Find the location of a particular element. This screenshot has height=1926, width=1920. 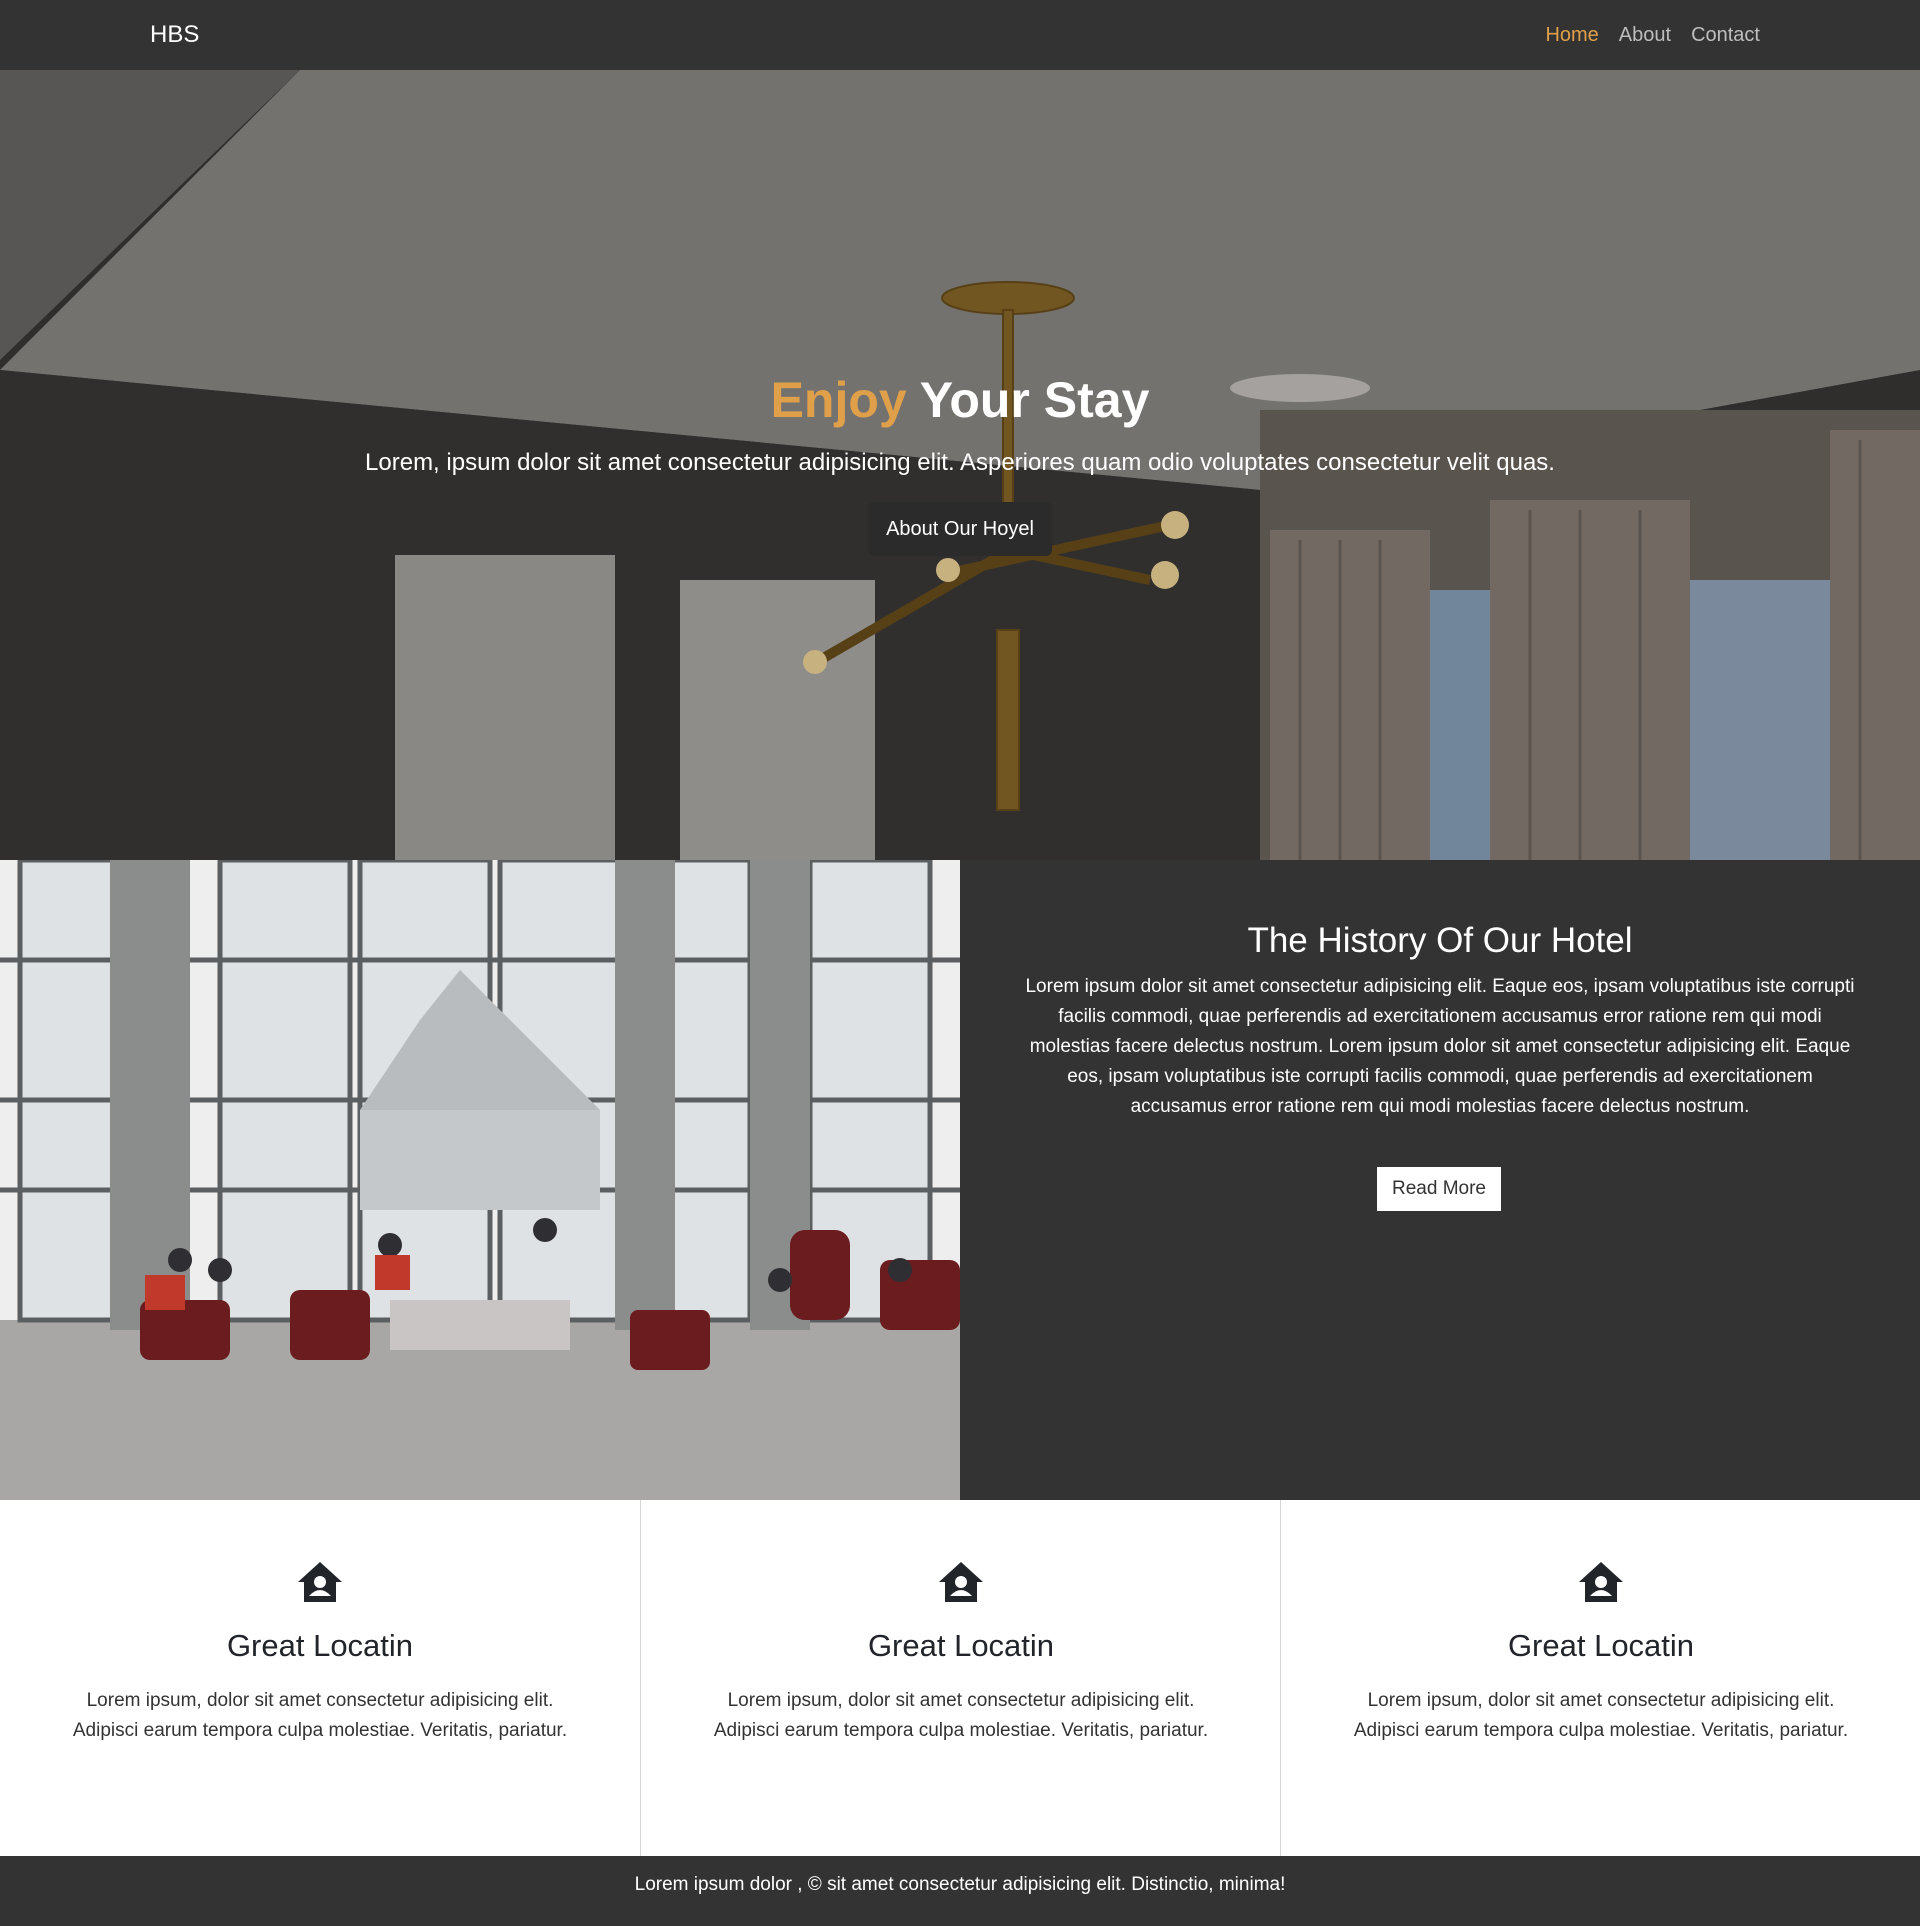

read-more-button: Read More is located at coordinates (1439, 1189).